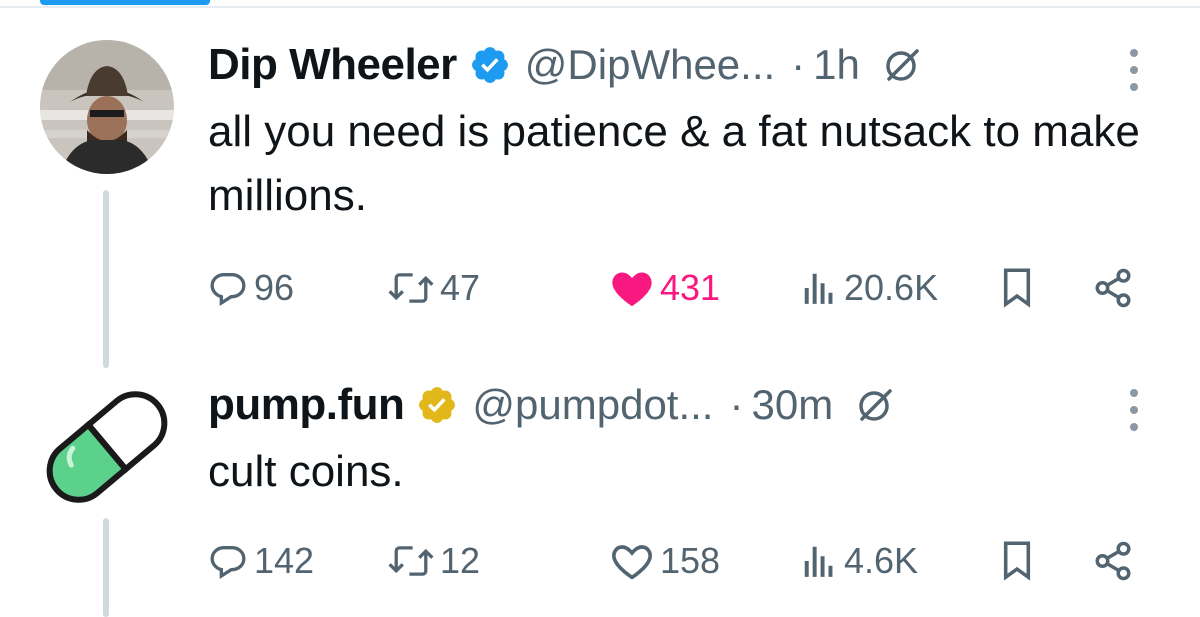 This screenshot has width=1200, height=617. What do you see at coordinates (460, 560) in the screenshot?
I see `repost-count: 12` at bounding box center [460, 560].